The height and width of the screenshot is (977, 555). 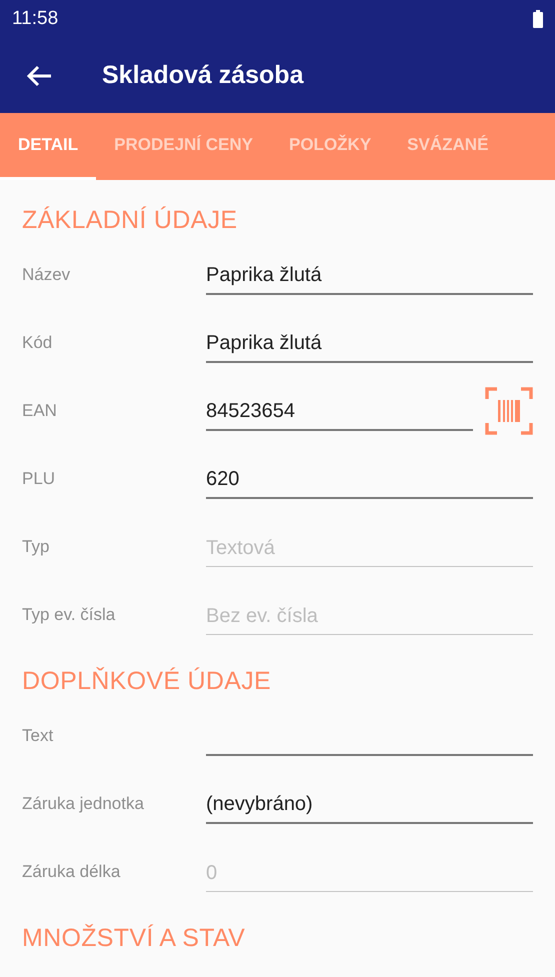 I want to click on field-label: Záruka jednotka, so click(x=83, y=804).